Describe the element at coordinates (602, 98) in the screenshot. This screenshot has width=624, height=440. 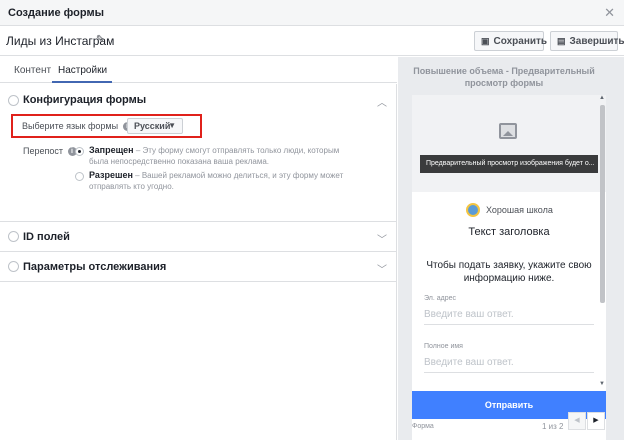
I see `scroll-up-icon: ▲` at that location.